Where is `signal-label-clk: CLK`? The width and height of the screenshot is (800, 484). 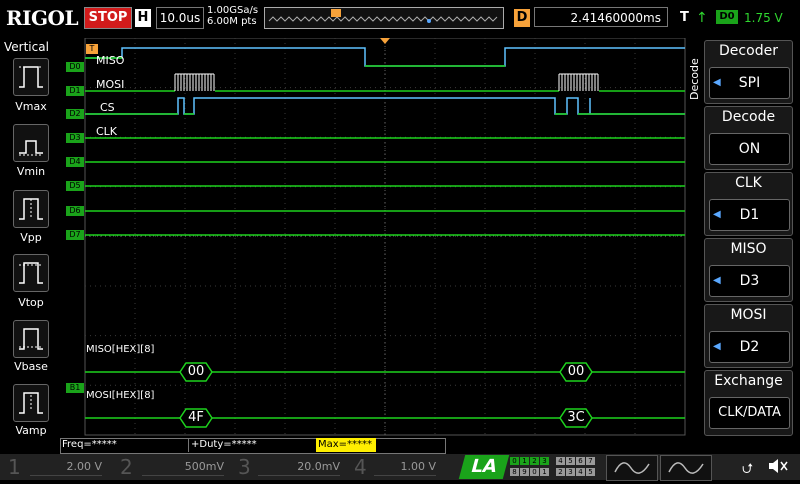 signal-label-clk: CLK is located at coordinates (107, 131).